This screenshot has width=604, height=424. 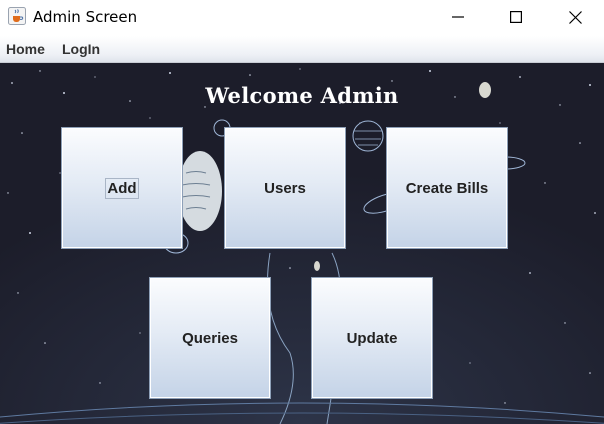 What do you see at coordinates (25, 49) in the screenshot?
I see `menu-home: Home` at bounding box center [25, 49].